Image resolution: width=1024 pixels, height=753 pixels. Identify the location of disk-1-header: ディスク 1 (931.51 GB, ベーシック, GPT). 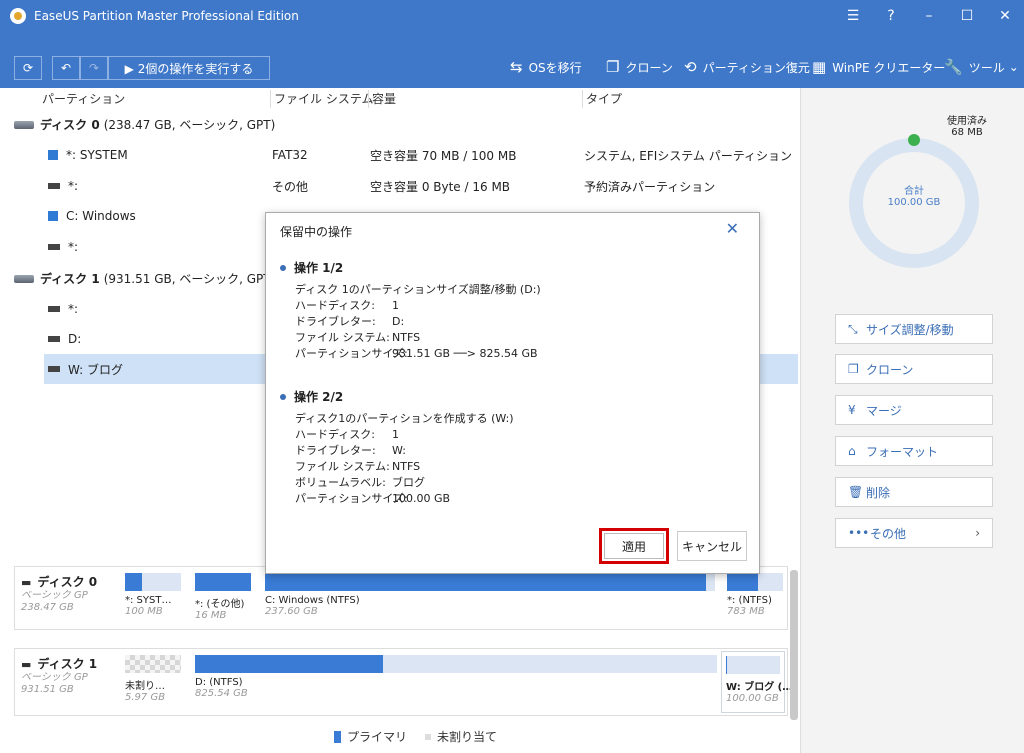
(144, 278).